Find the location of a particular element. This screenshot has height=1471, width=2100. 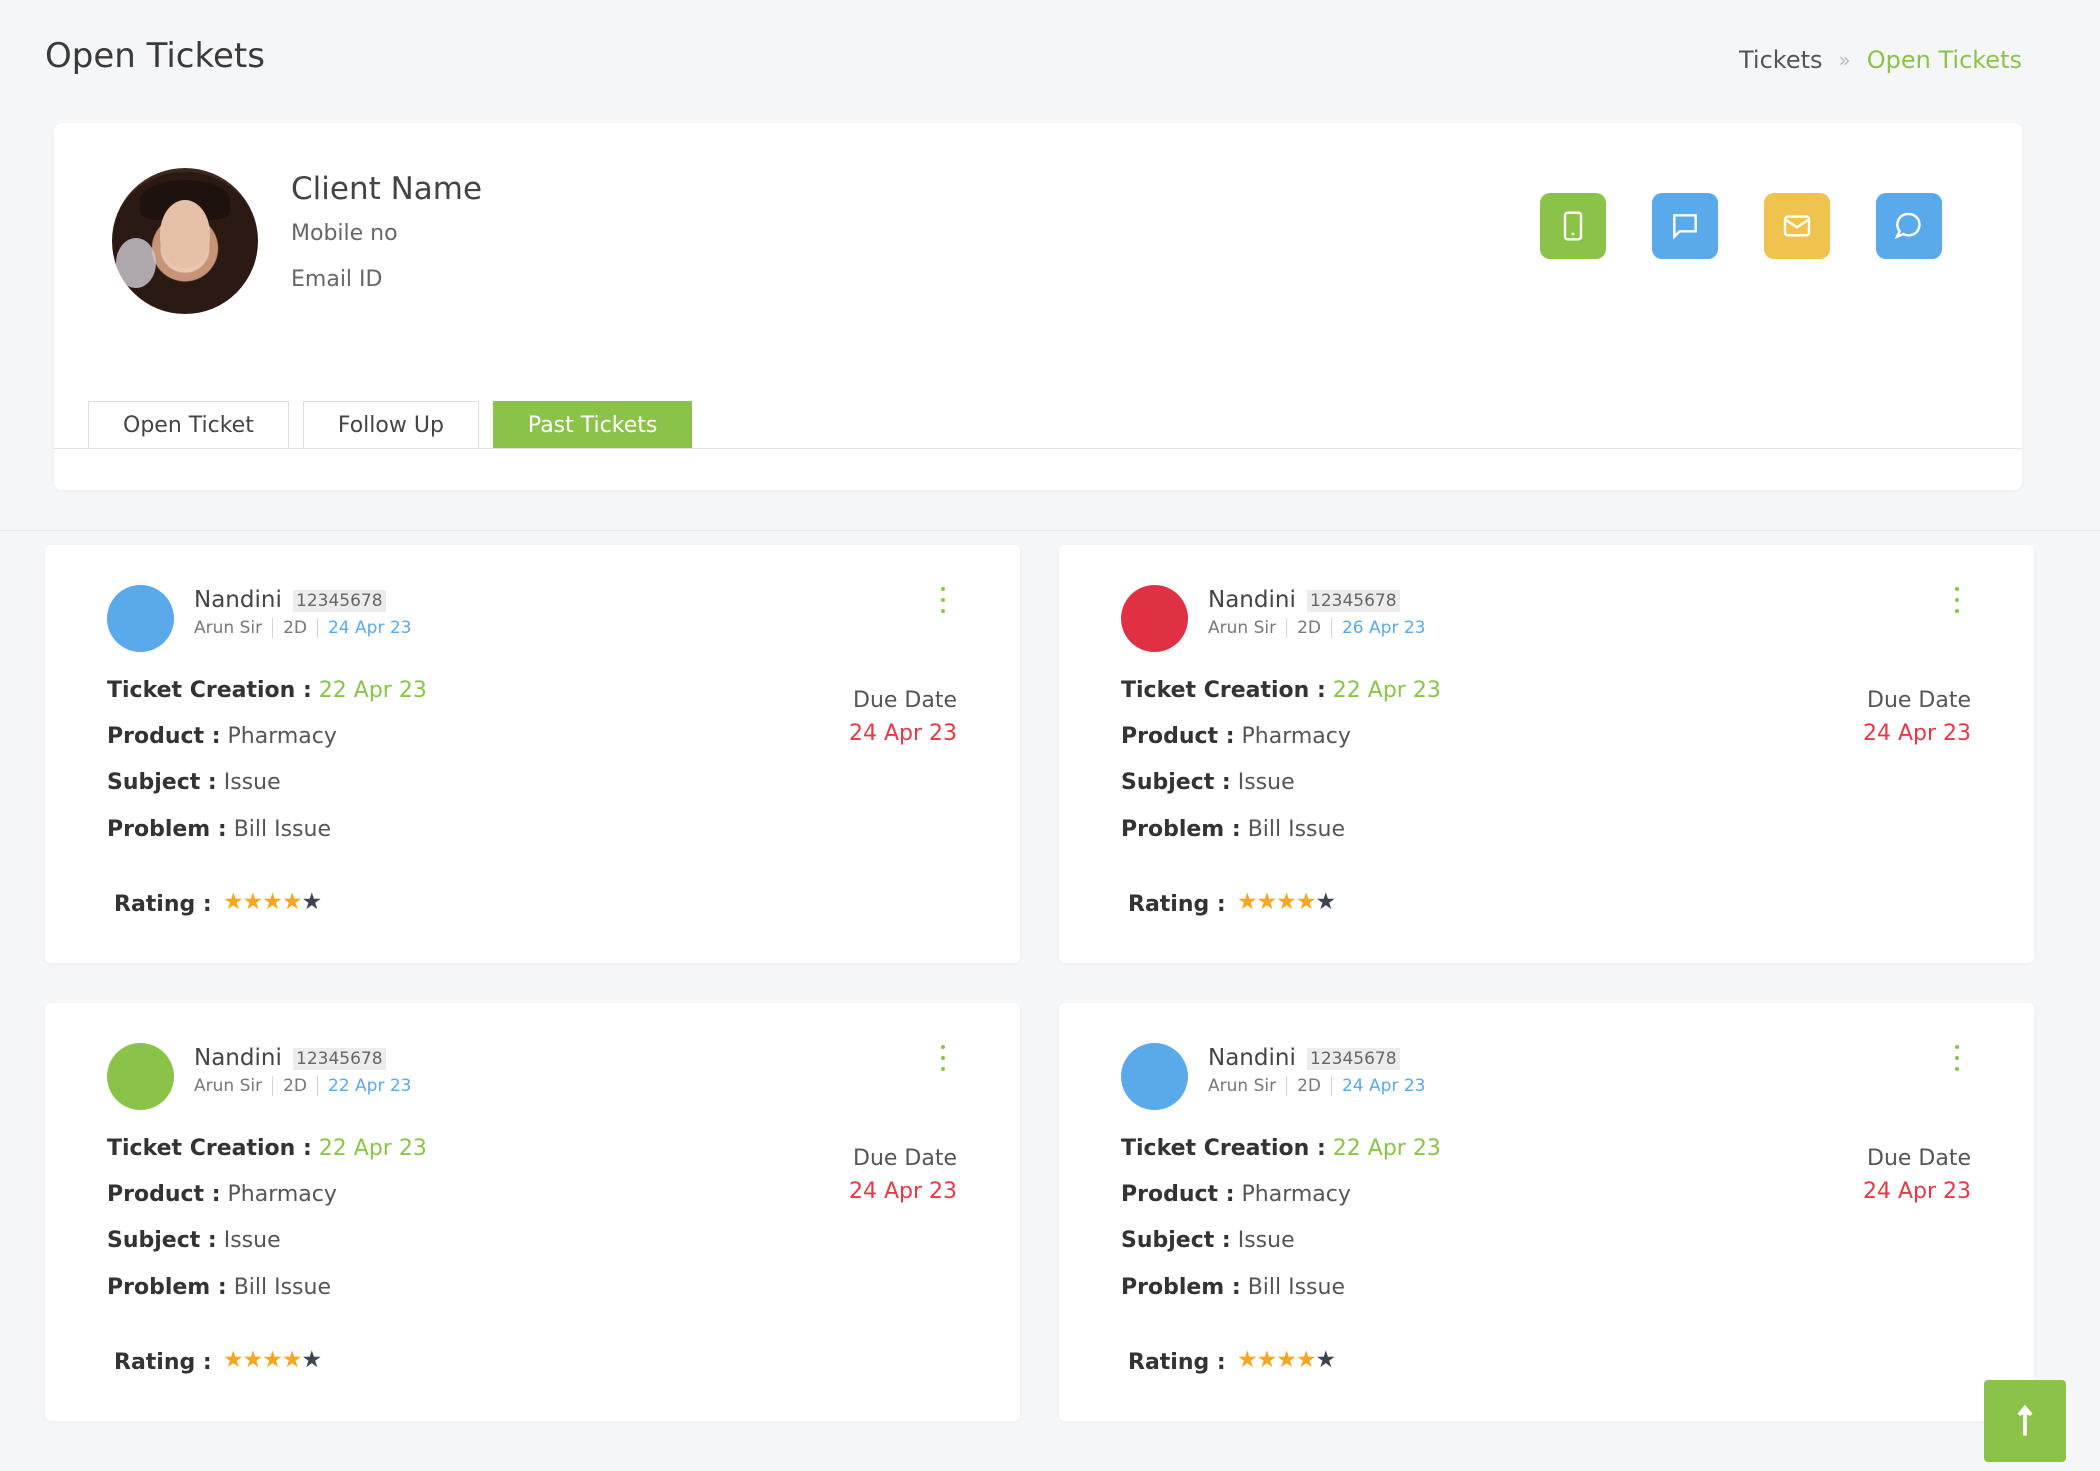

ticket-date: 26 Apr 23 is located at coordinates (1383, 628).